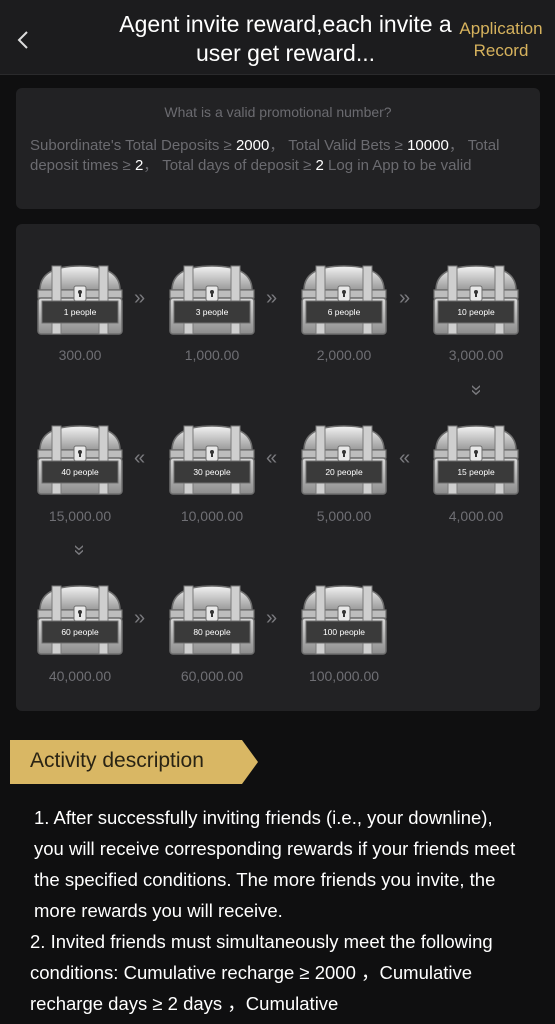 This screenshot has height=1024, width=555. Describe the element at coordinates (80, 516) in the screenshot. I see `reward-amount: 15,000.00` at that location.